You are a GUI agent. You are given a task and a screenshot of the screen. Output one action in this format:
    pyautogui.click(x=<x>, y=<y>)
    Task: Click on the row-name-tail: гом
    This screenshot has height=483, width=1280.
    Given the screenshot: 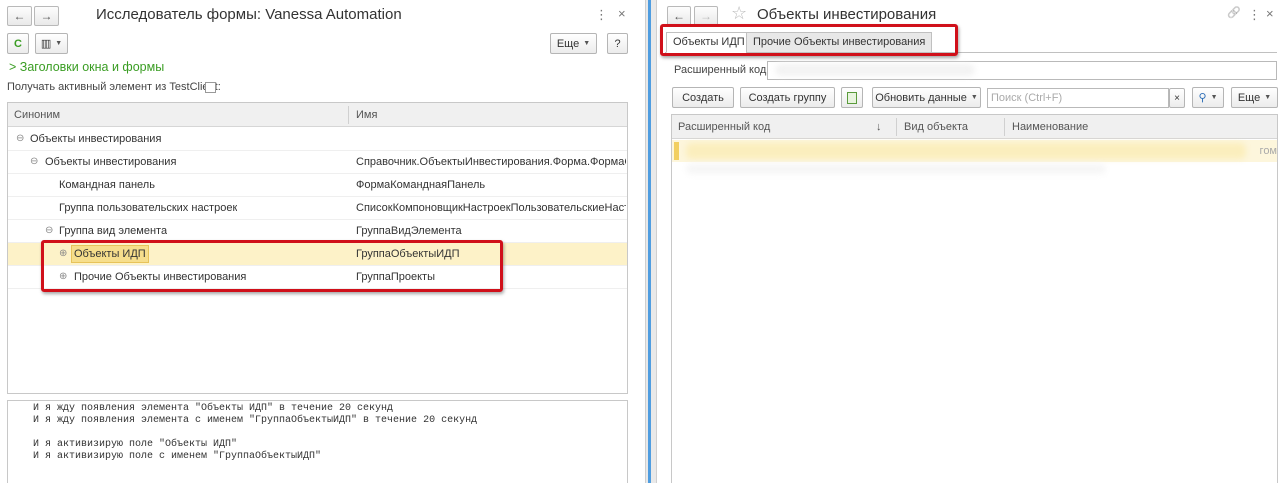 What is the action you would take?
    pyautogui.click(x=1268, y=151)
    